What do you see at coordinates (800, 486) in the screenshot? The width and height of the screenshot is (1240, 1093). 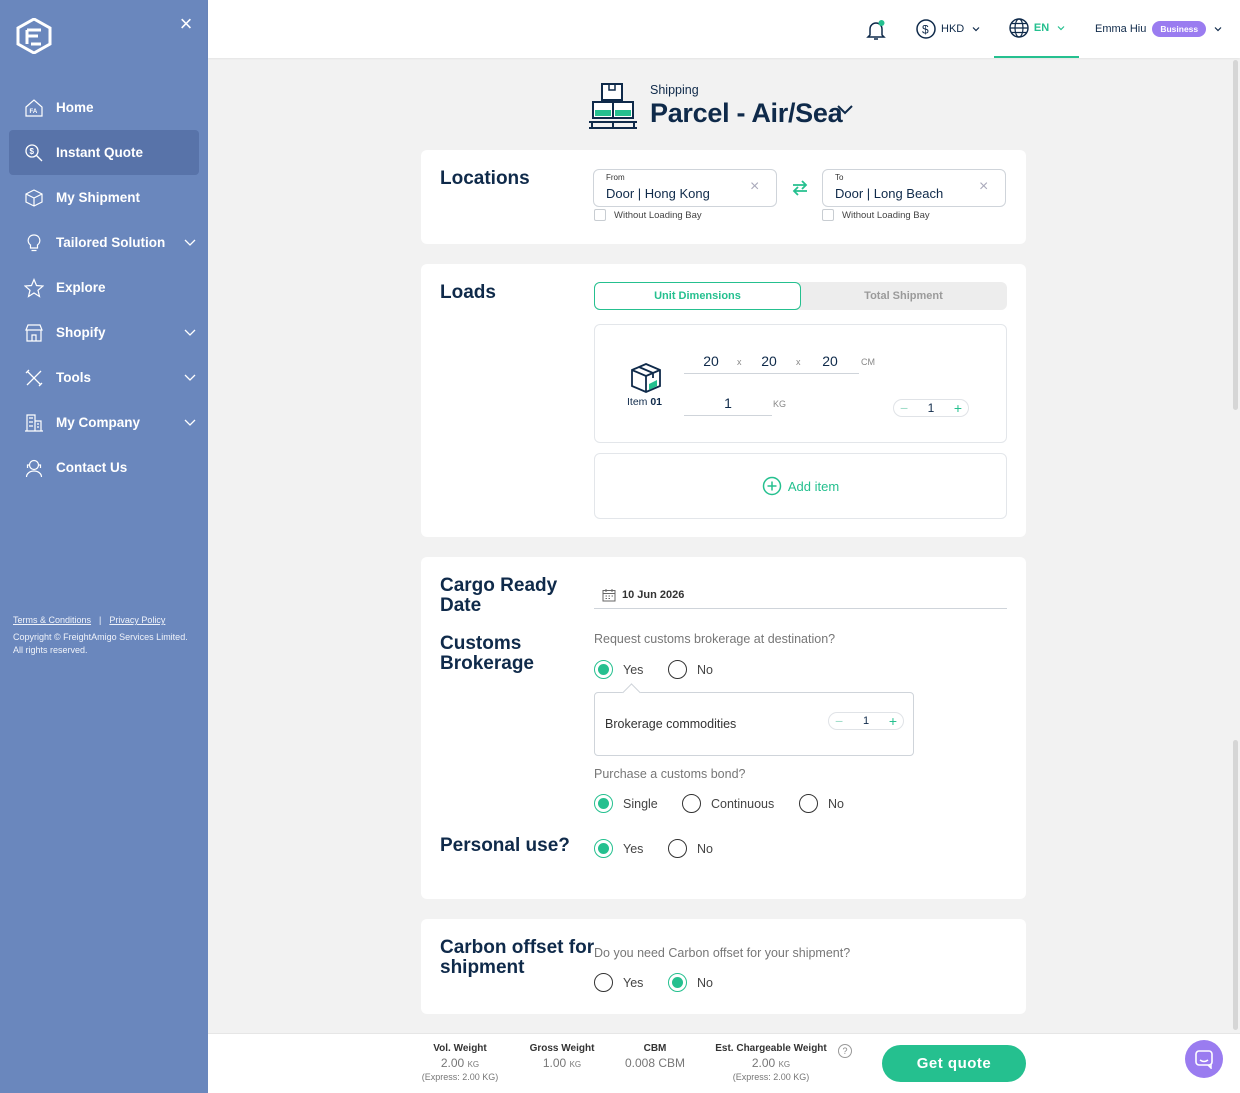 I see `add-item-button: Add item` at bounding box center [800, 486].